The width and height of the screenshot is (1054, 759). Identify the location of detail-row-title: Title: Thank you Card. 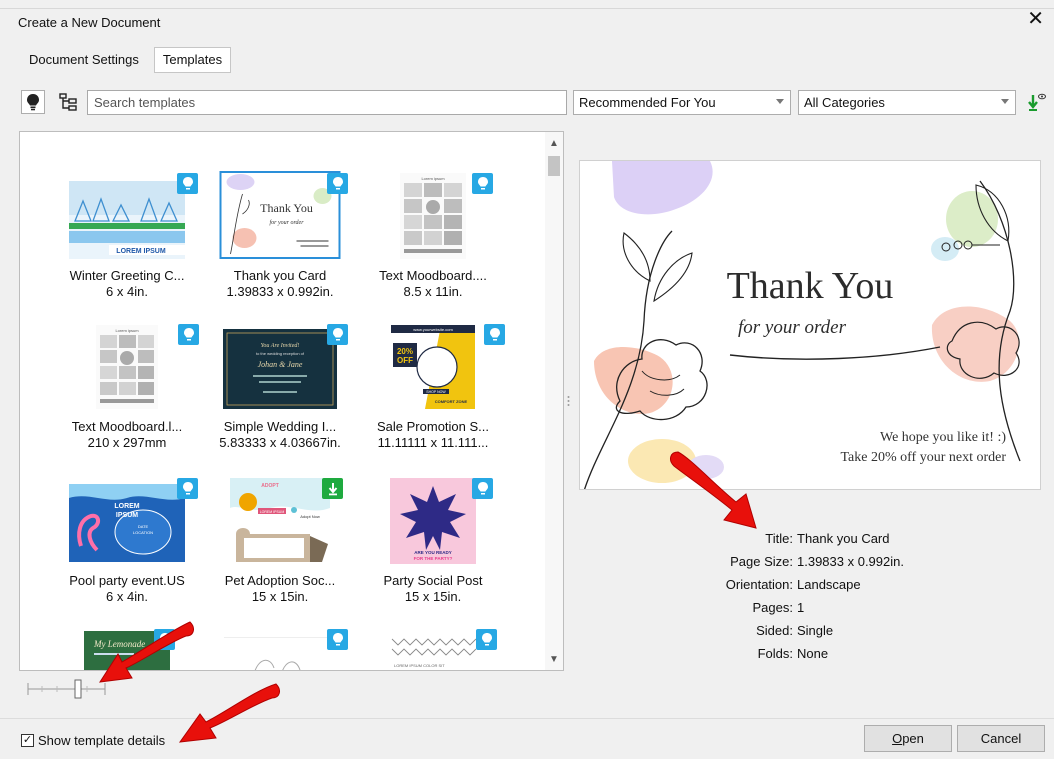
(810, 542).